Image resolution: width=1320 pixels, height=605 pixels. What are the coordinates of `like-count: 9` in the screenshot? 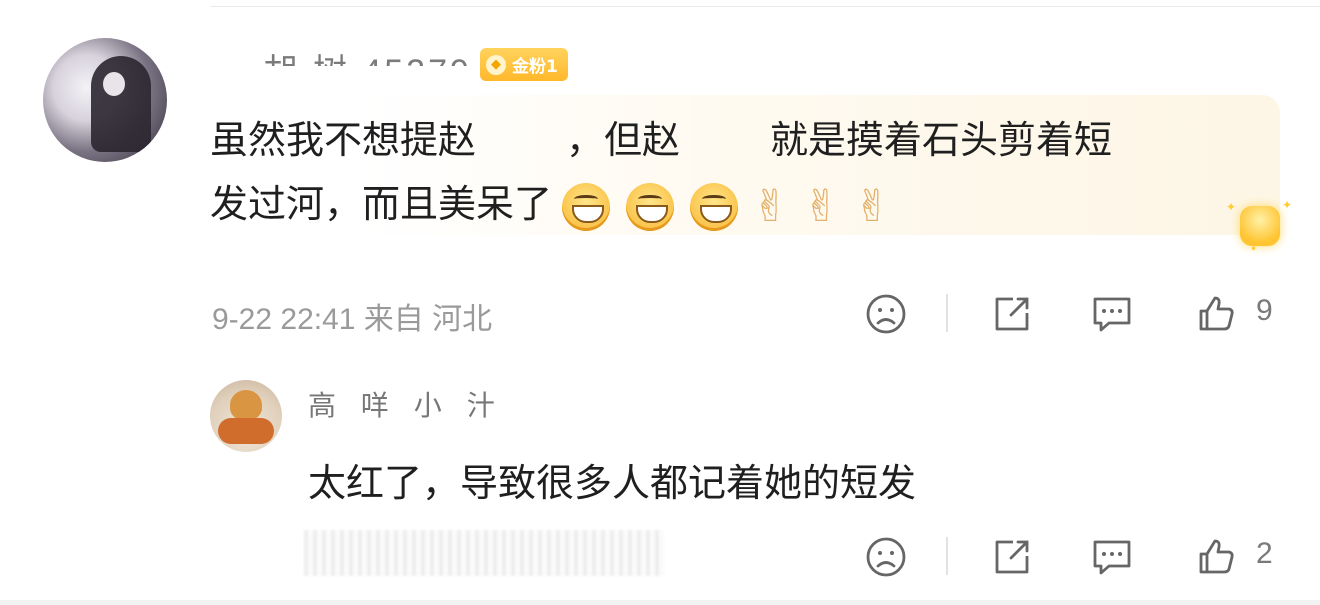 It's located at (1264, 310).